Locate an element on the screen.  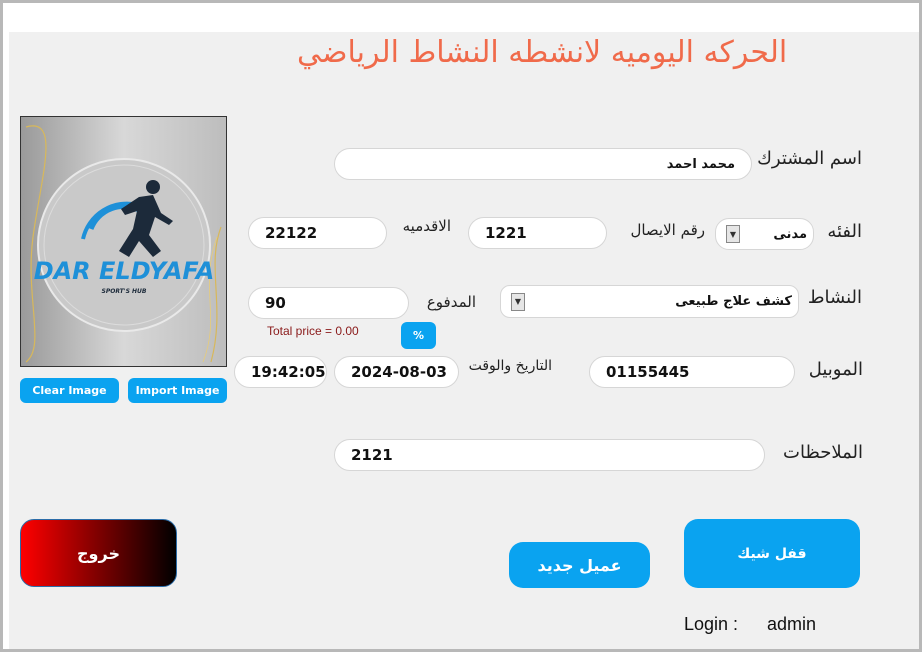
mobile-label: الموبيل is located at coordinates (835, 369).